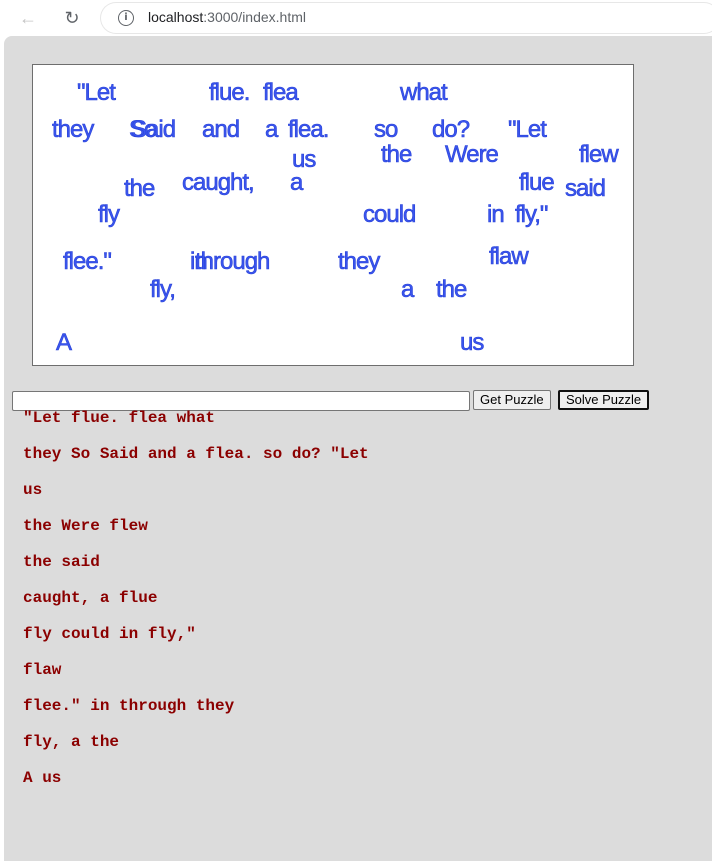 The image size is (712, 861). Describe the element at coordinates (42, 778) in the screenshot. I see `solution-line: A us` at that location.